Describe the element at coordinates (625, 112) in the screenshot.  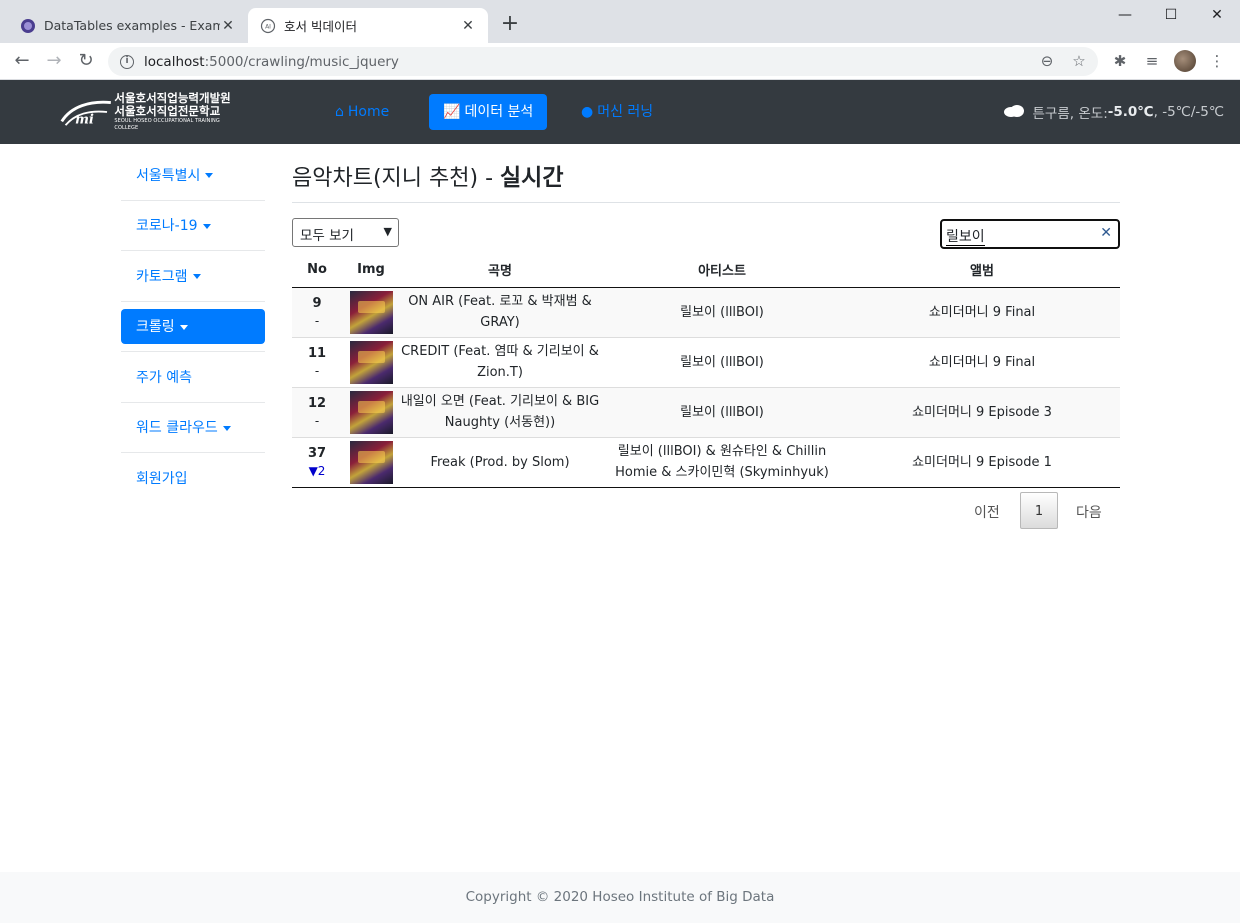
I see `nav-machine-learning-label: 머신 러닝` at that location.